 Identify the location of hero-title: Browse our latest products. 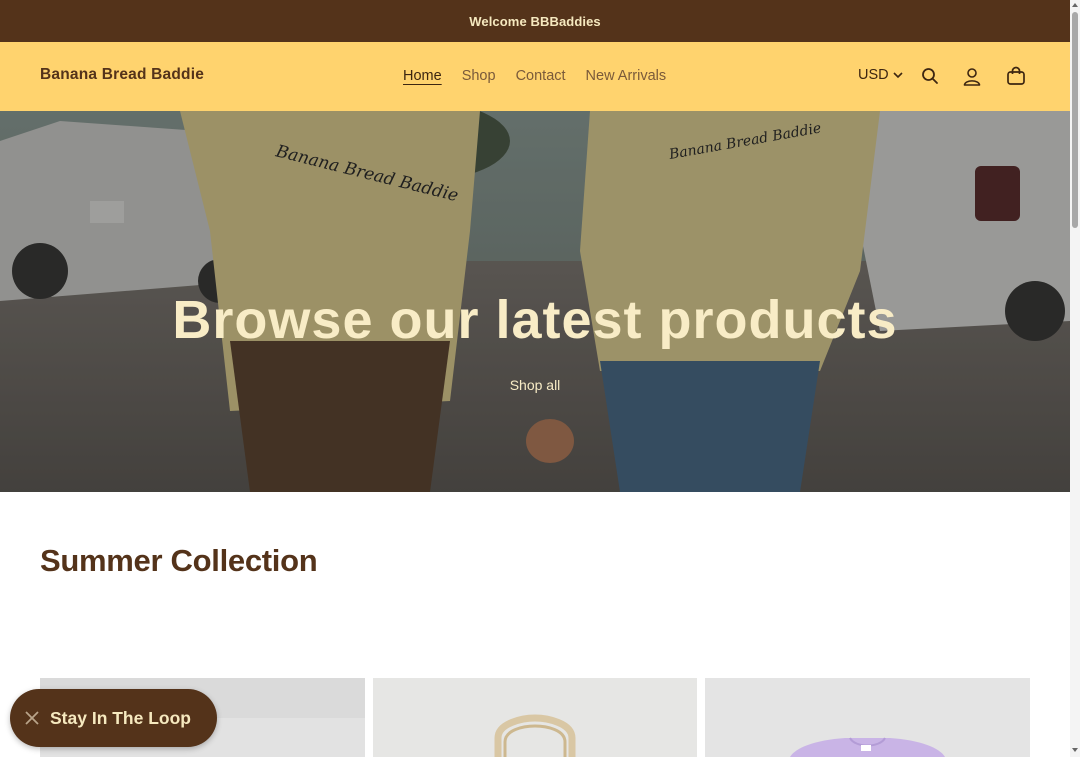
(535, 320).